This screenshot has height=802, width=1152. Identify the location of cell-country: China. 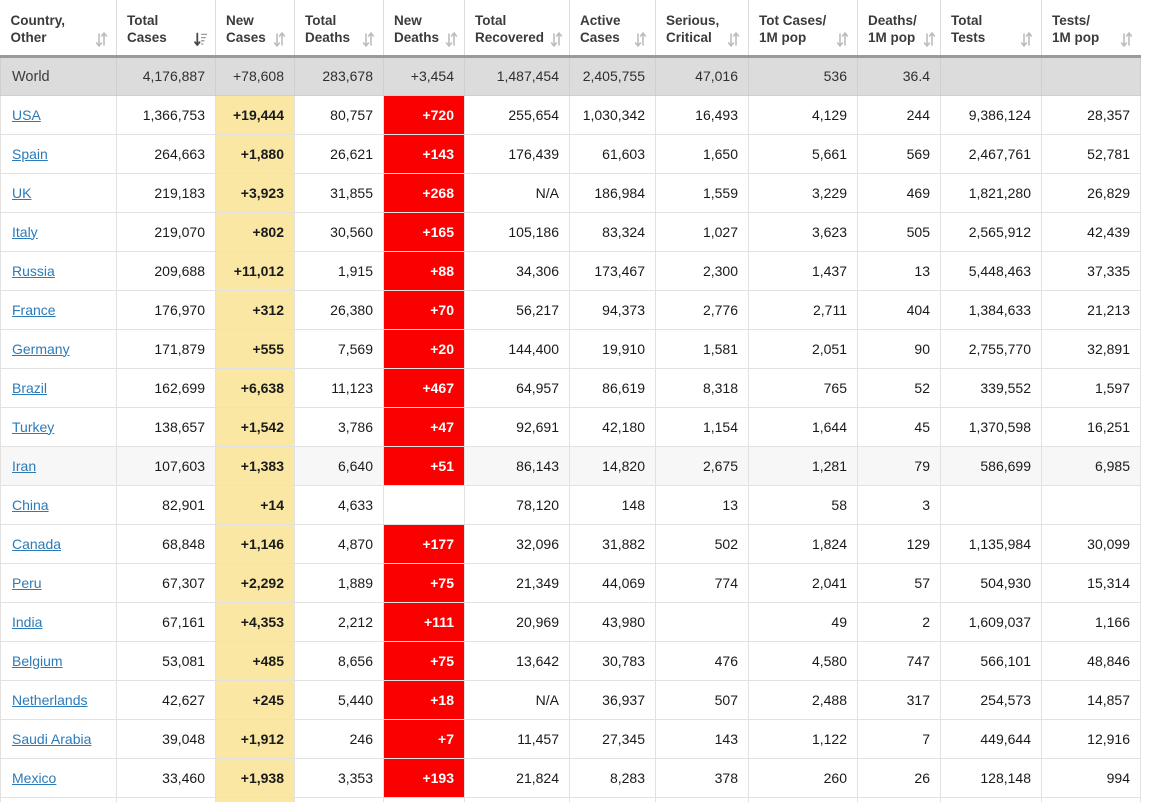
(58, 504).